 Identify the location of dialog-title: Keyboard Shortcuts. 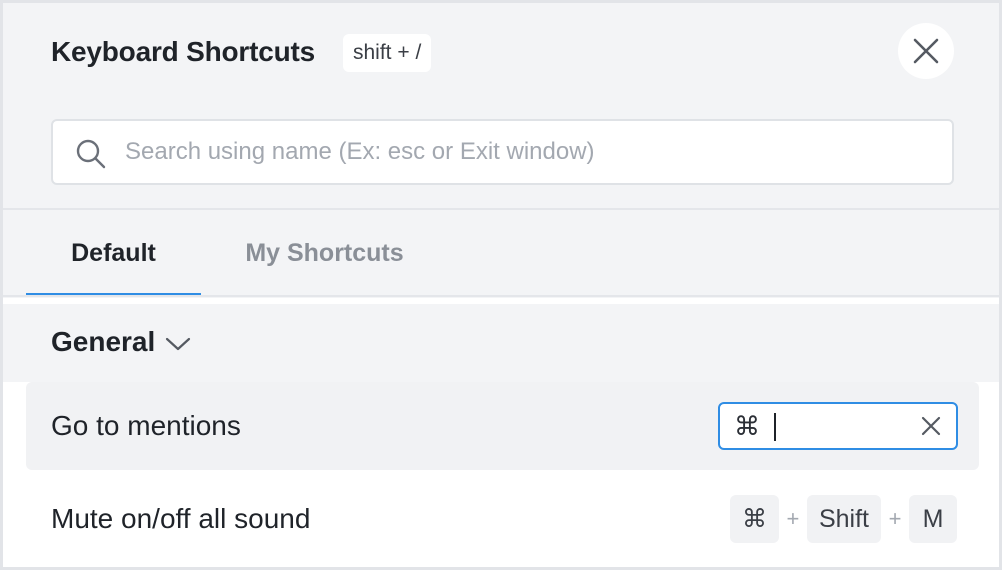
(183, 51).